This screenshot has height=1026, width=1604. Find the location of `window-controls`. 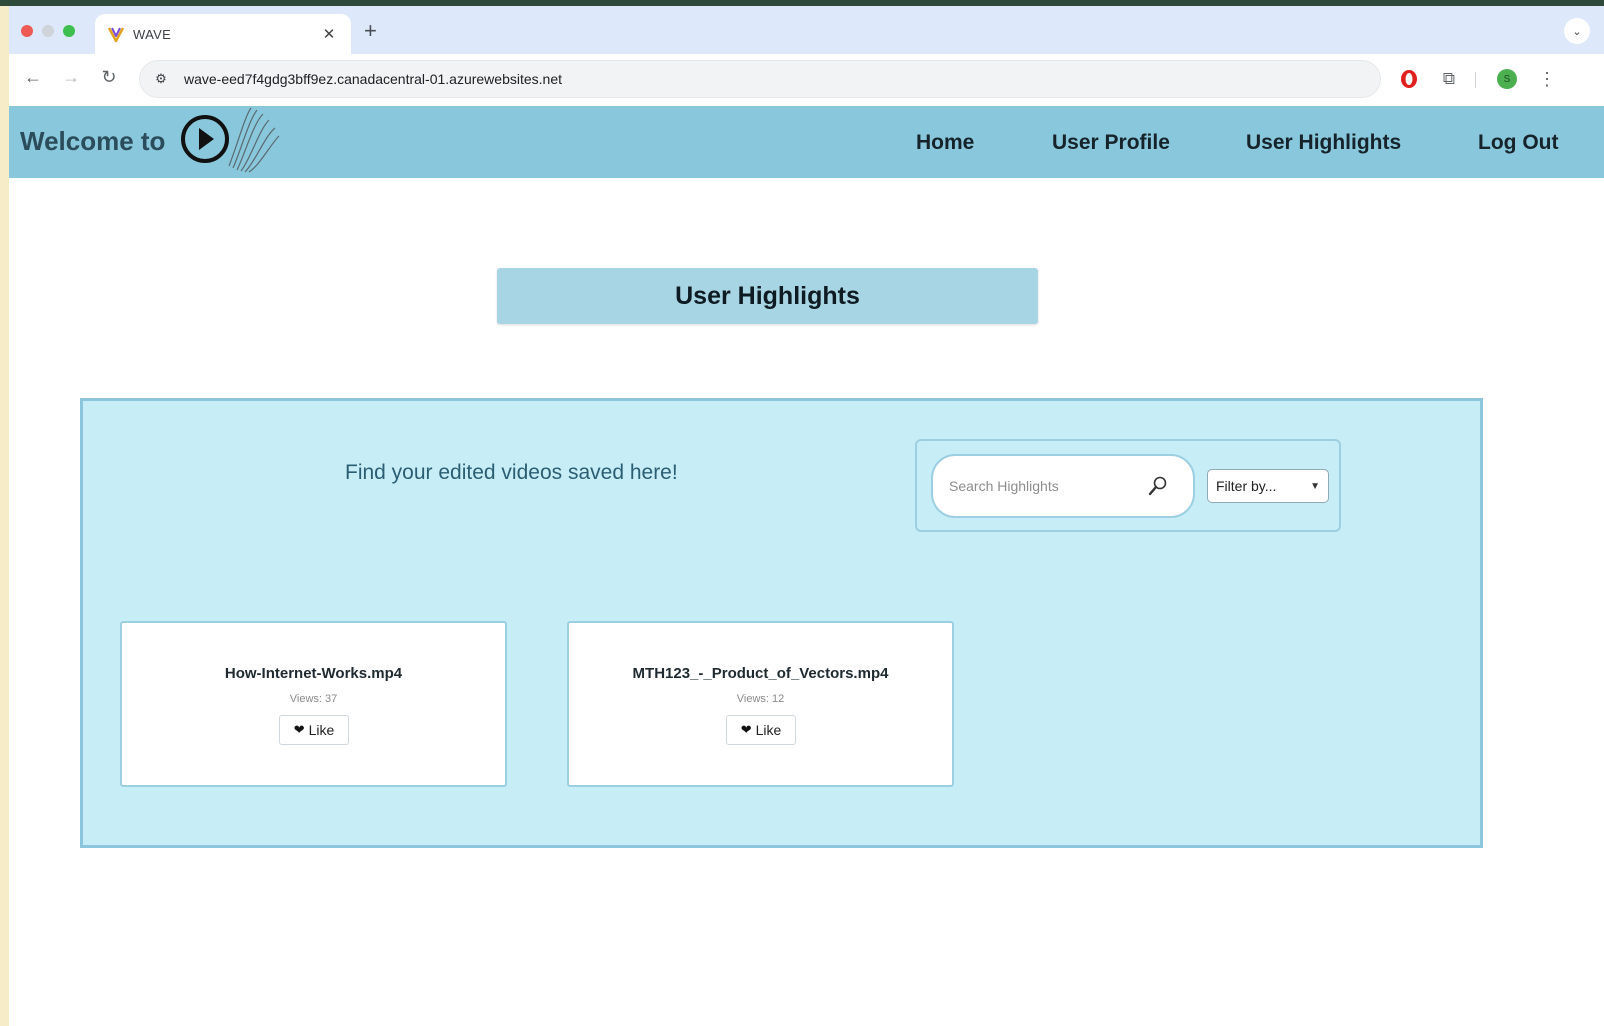

window-controls is located at coordinates (48, 31).